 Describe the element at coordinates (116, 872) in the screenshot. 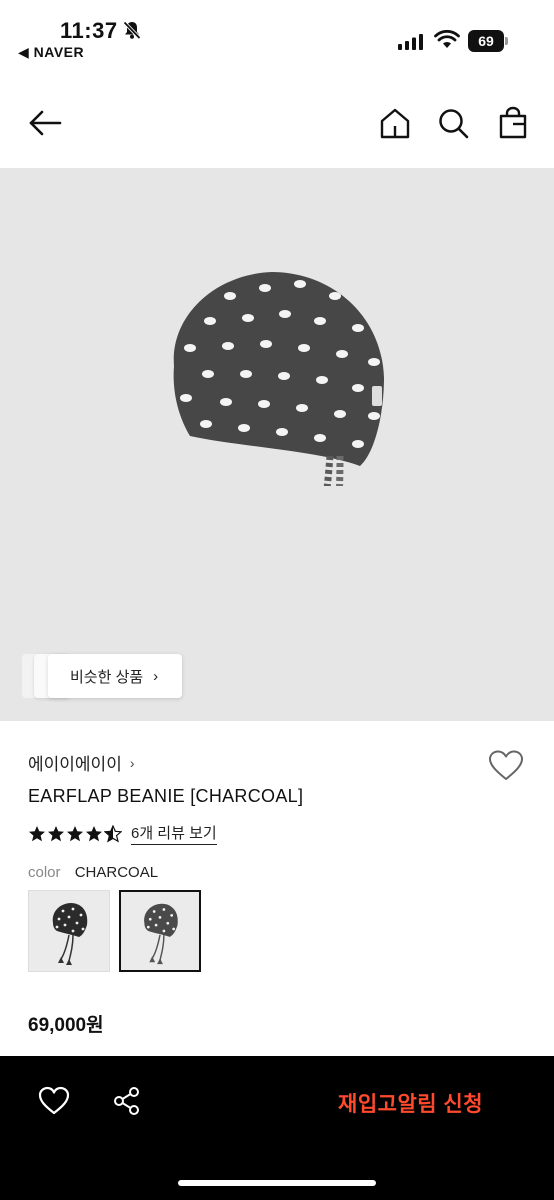

I see `color-value: CHARCOAL` at that location.